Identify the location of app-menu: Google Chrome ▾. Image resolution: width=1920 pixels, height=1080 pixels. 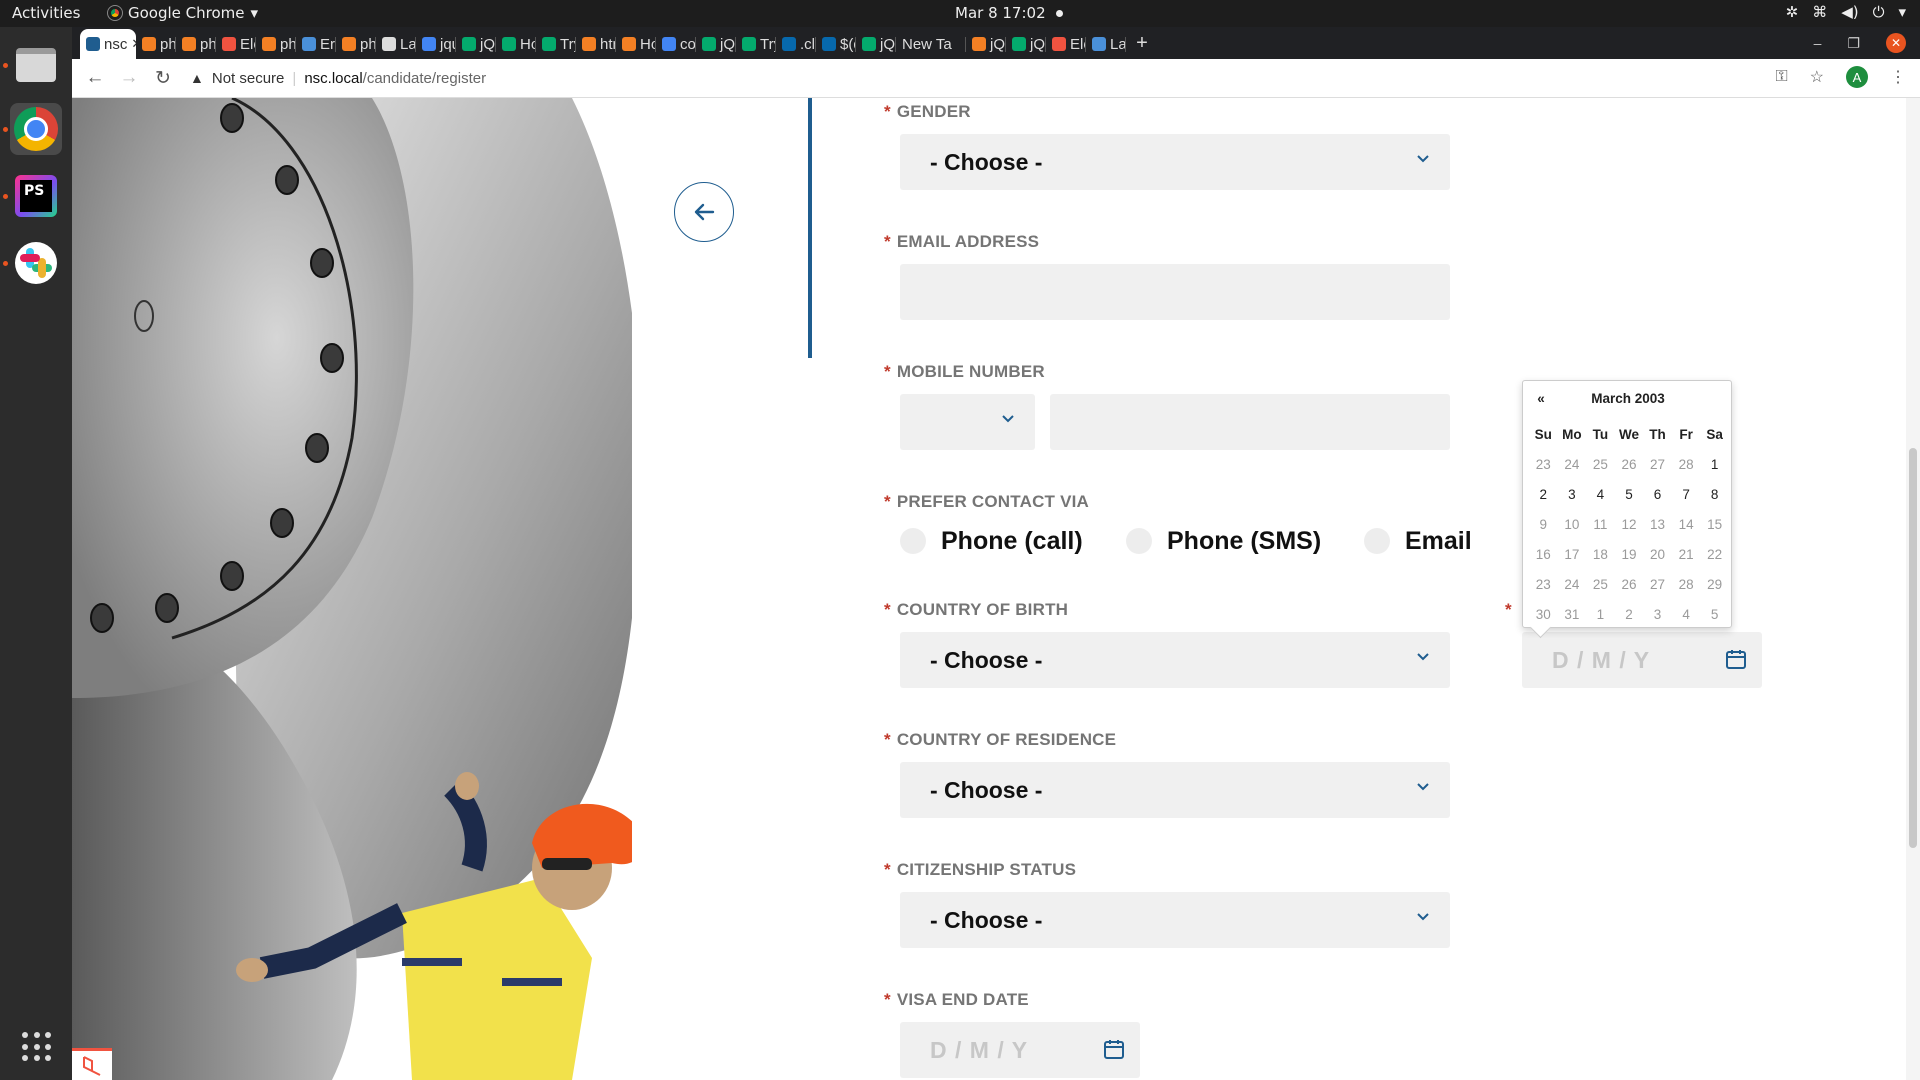
(182, 13).